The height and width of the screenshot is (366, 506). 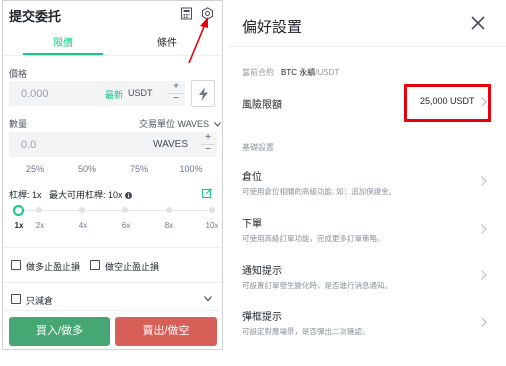 What do you see at coordinates (317, 285) in the screenshot?
I see `setting-desc-notifications: 可設置訂單發生變化時，是否進行消息通知。` at bounding box center [317, 285].